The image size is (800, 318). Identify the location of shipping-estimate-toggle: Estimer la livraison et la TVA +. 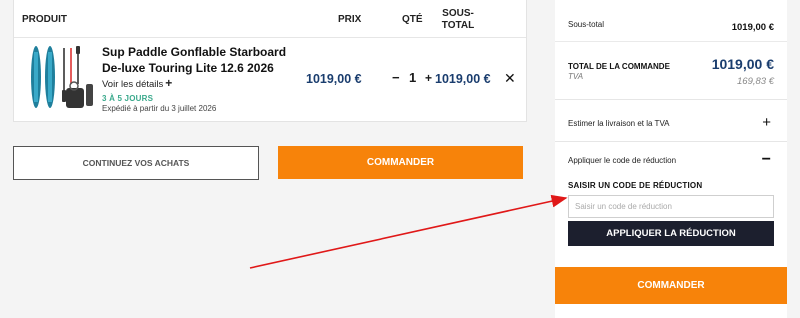
(671, 121).